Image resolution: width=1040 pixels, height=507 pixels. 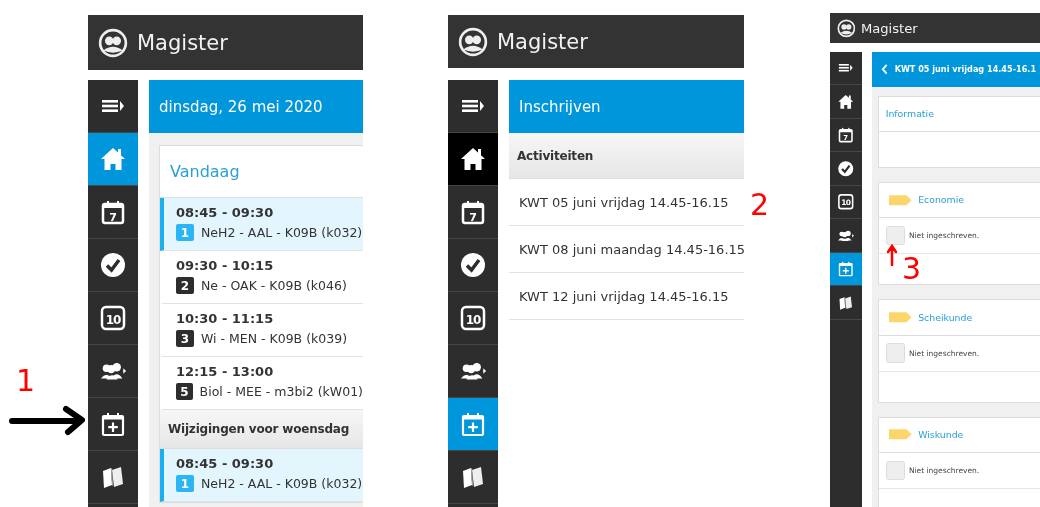 I want to click on page-title: KWT 05 juni vrijdag 14.45-16.1, so click(x=965, y=69).